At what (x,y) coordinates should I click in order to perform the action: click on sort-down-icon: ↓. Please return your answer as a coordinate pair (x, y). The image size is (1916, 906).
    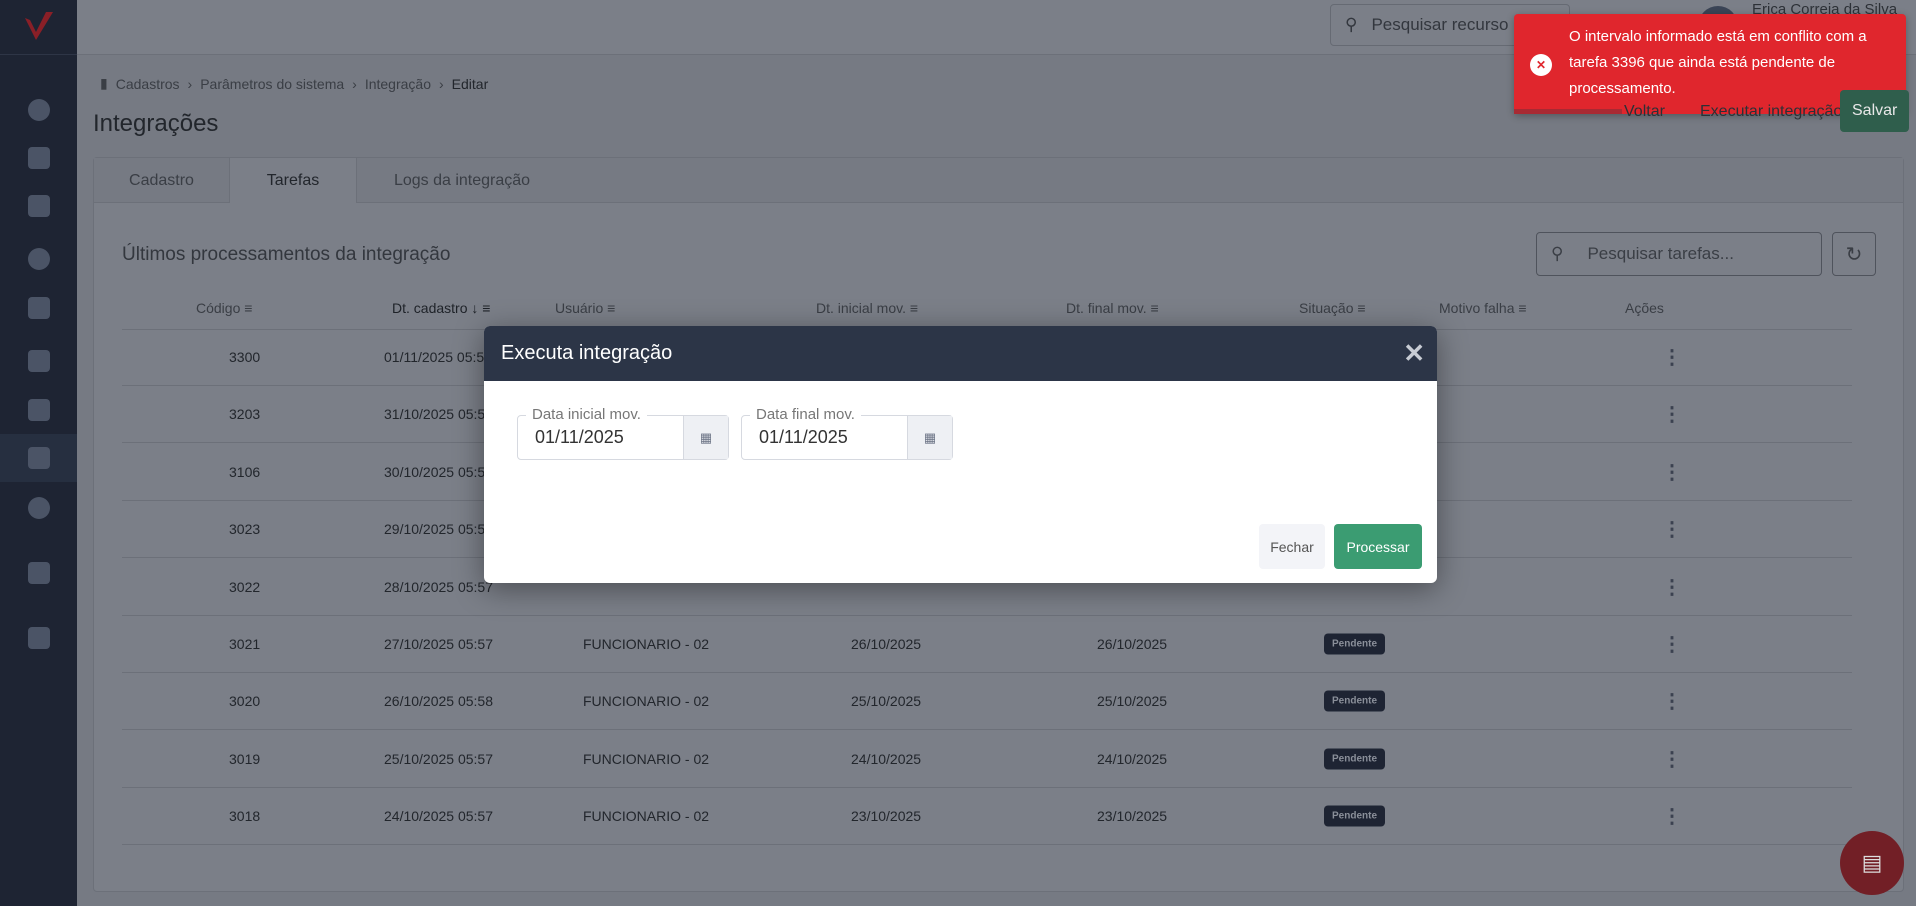
    Looking at the image, I should click on (474, 308).